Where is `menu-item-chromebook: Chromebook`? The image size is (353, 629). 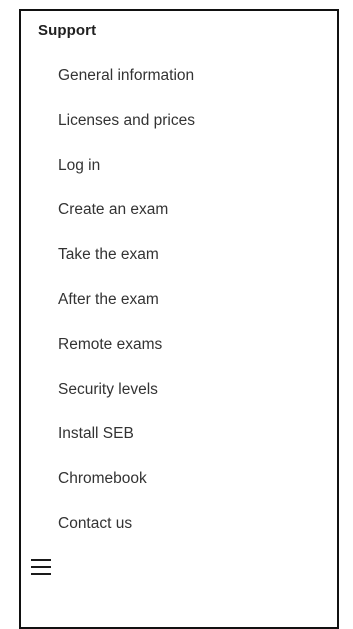
menu-item-chromebook: Chromebook is located at coordinates (126, 490).